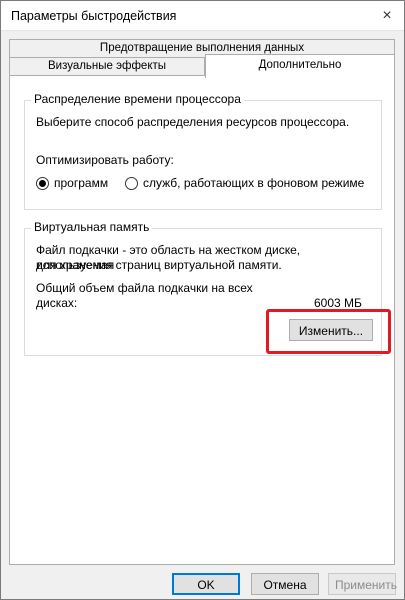 This screenshot has width=405, height=600. I want to click on ok-button: OK, so click(206, 584).